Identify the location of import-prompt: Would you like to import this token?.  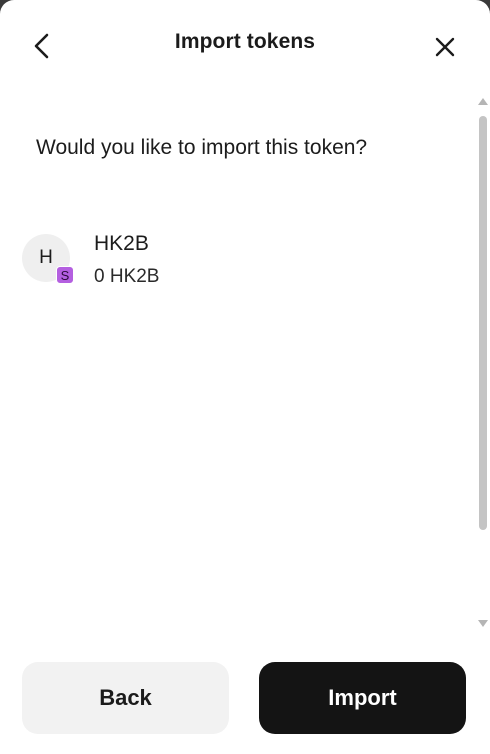
(202, 147).